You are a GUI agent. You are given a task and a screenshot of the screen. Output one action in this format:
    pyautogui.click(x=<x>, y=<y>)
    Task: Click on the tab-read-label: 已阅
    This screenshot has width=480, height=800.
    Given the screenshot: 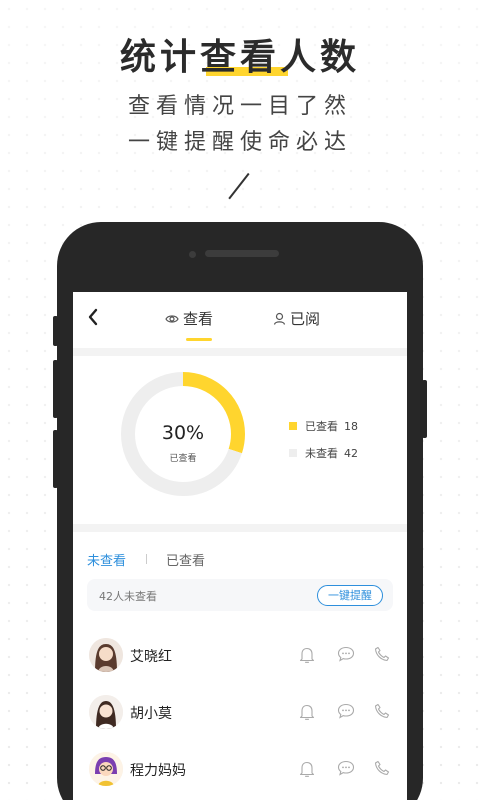 What is the action you would take?
    pyautogui.click(x=305, y=319)
    